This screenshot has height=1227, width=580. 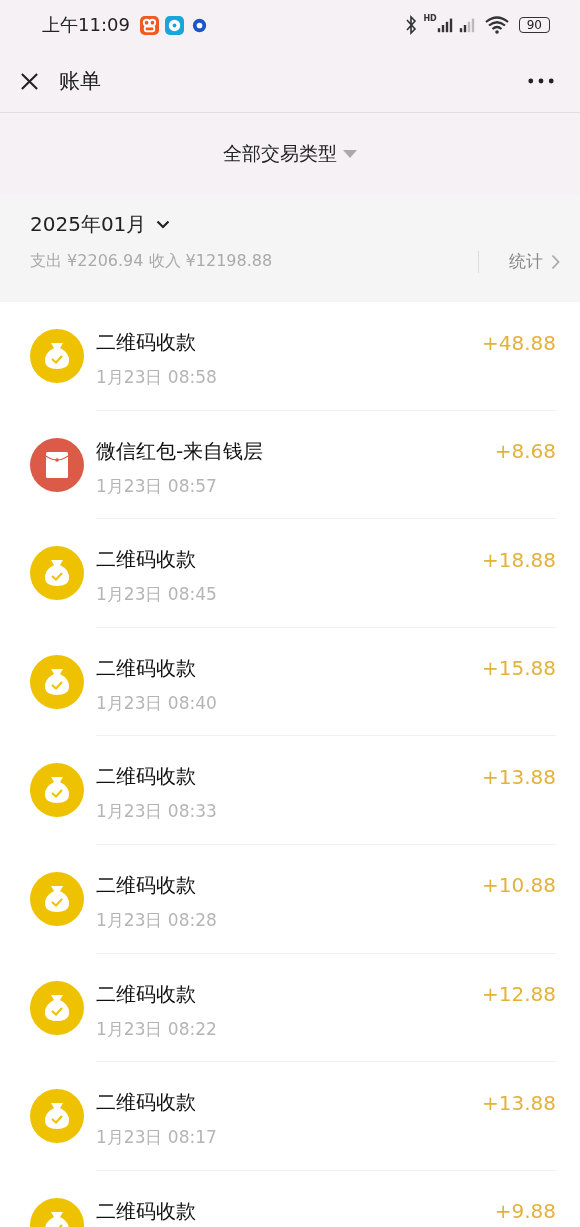 What do you see at coordinates (534, 25) in the screenshot?
I see `battery-indicator: 90` at bounding box center [534, 25].